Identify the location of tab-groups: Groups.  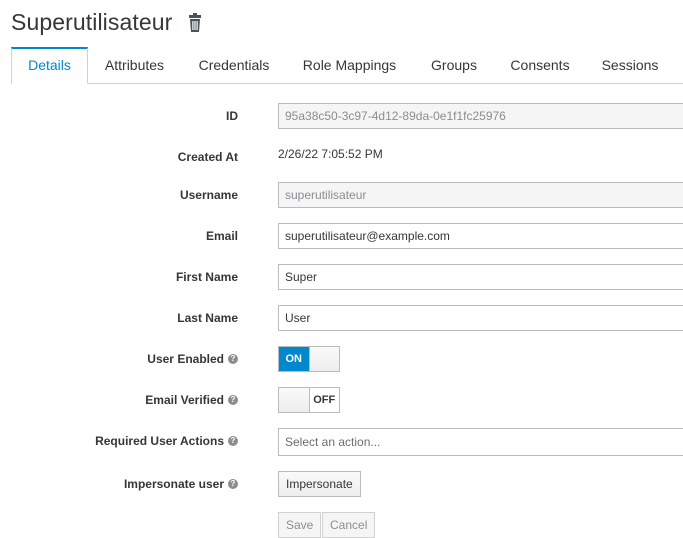
(454, 65).